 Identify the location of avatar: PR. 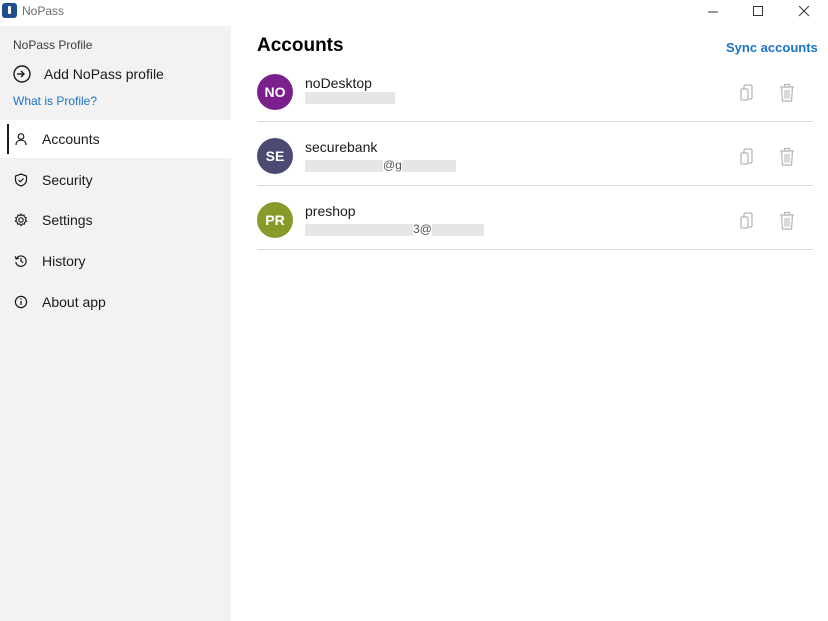
(275, 220).